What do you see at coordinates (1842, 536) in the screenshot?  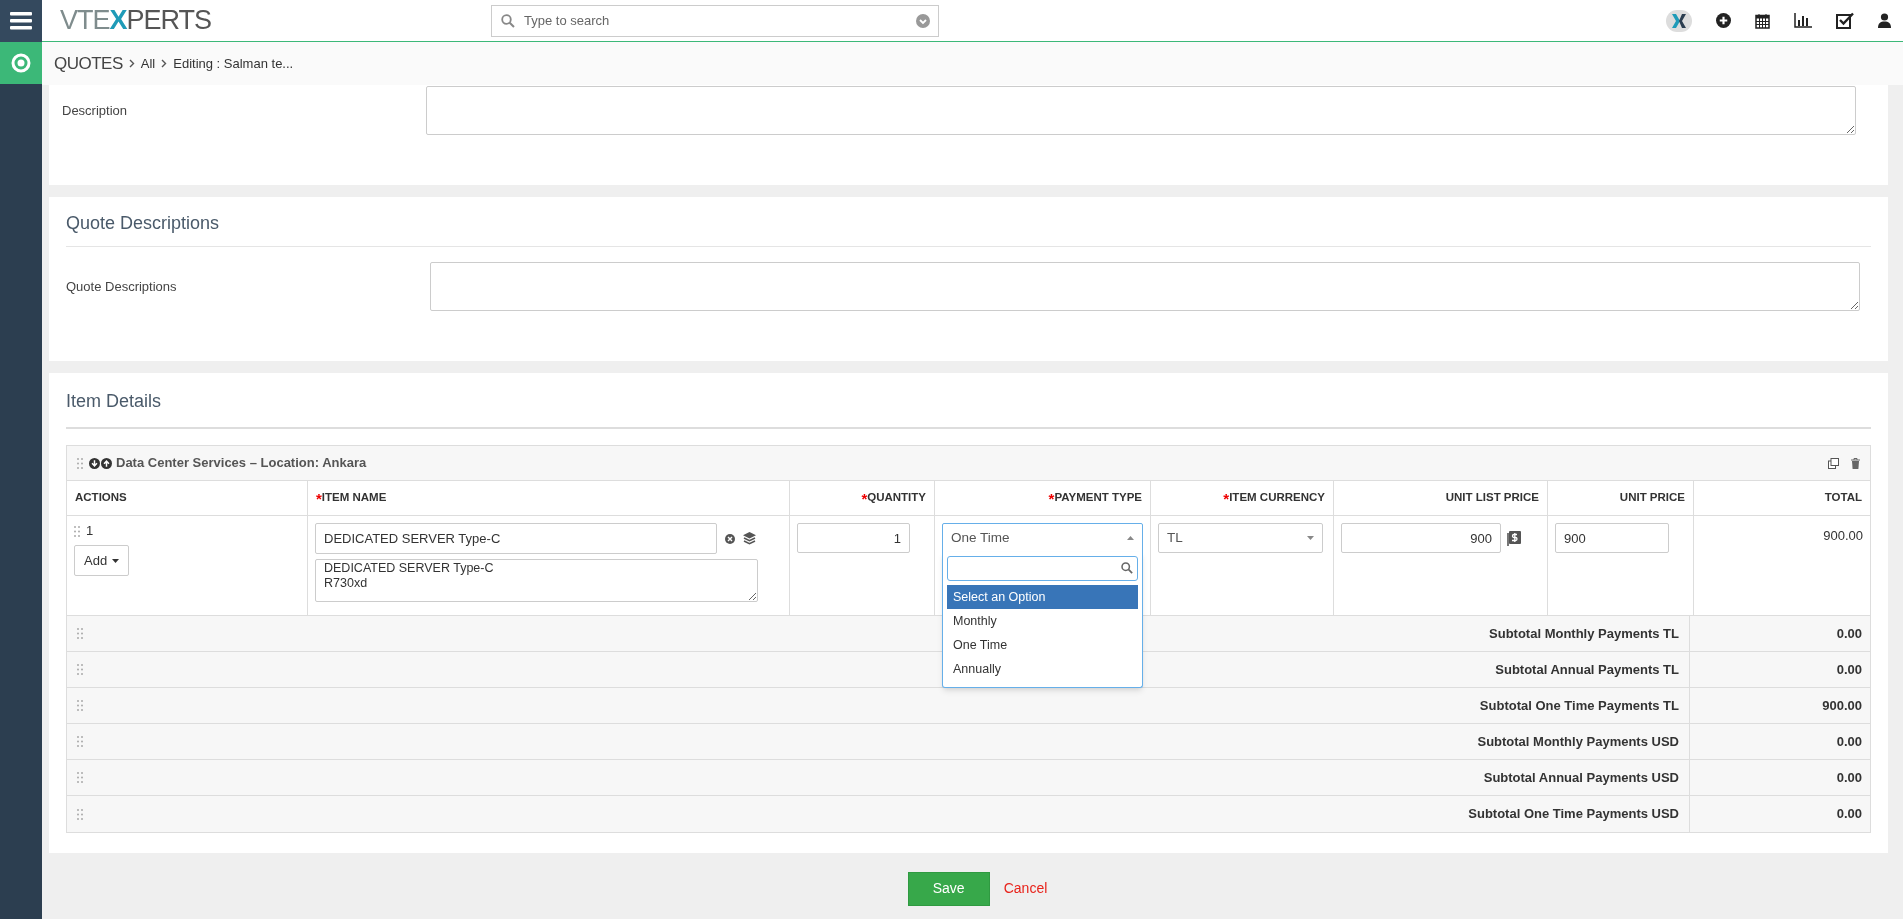 I see `total-value: 900.00` at bounding box center [1842, 536].